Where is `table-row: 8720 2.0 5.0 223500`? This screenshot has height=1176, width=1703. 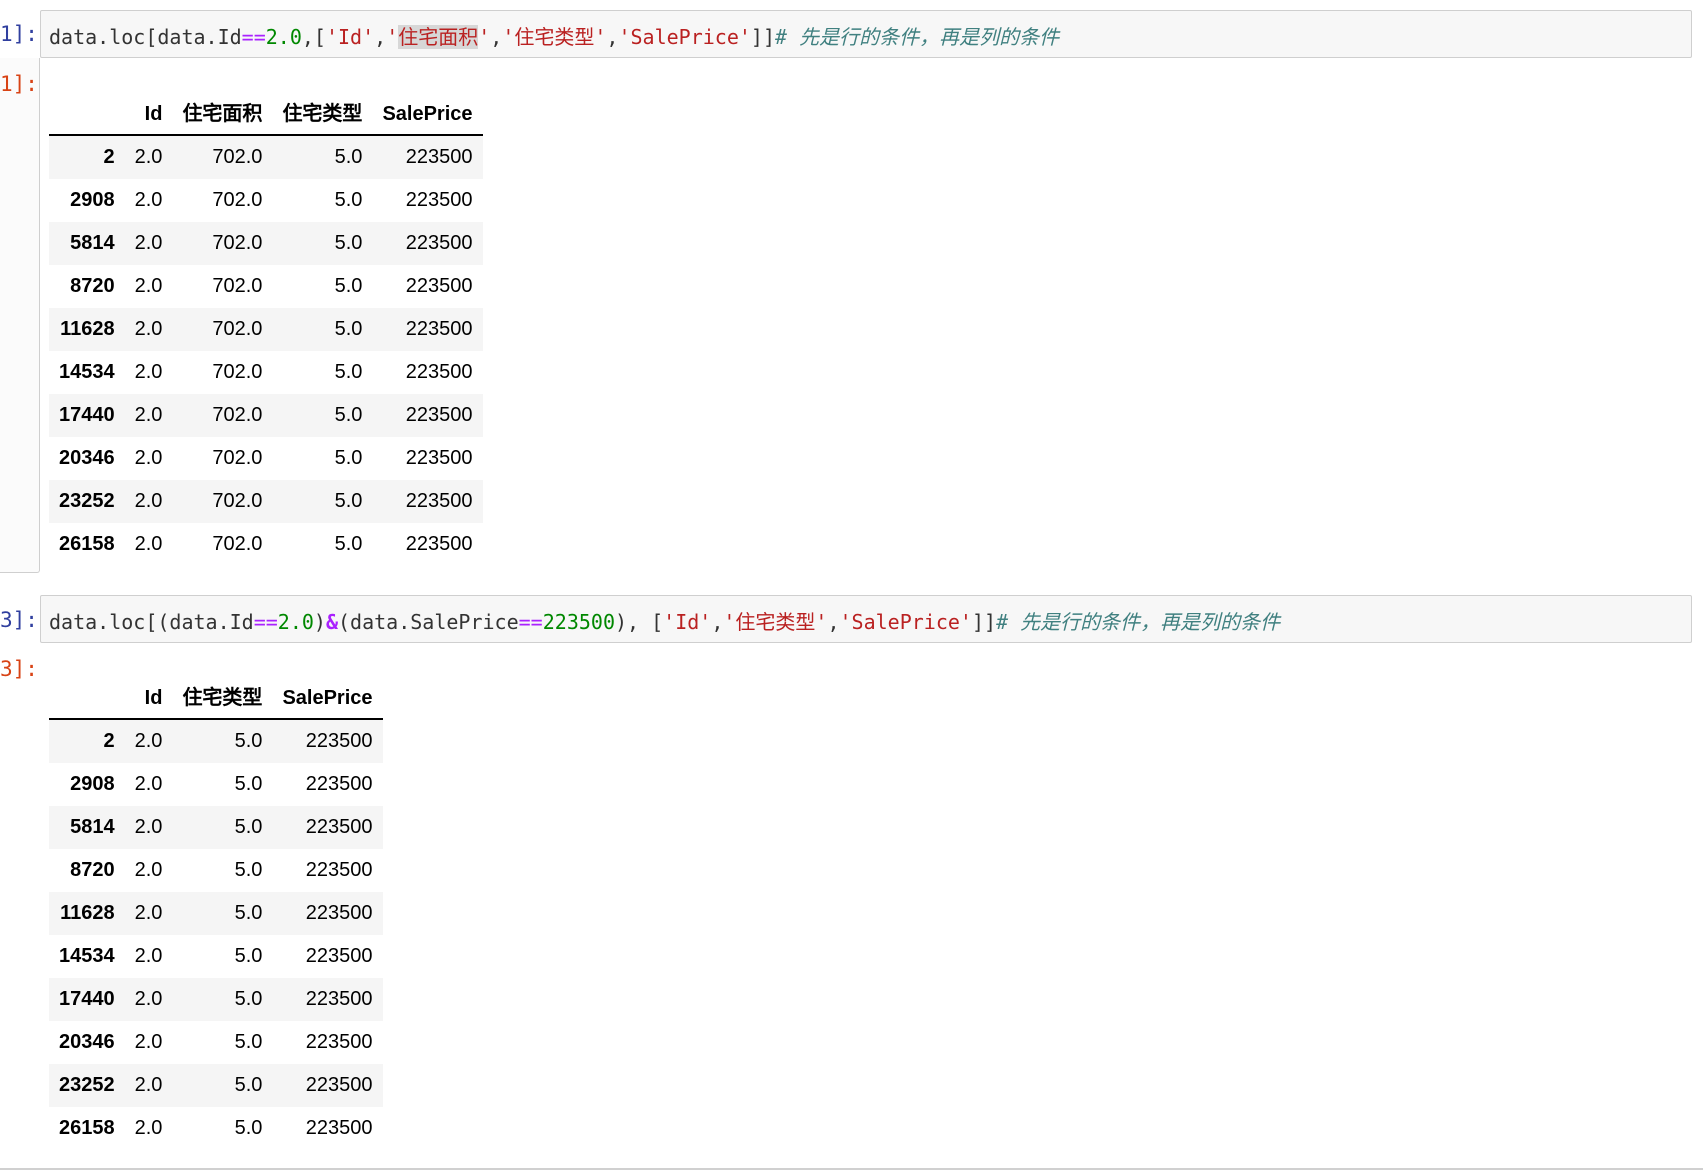
table-row: 8720 2.0 5.0 223500 is located at coordinates (216, 870).